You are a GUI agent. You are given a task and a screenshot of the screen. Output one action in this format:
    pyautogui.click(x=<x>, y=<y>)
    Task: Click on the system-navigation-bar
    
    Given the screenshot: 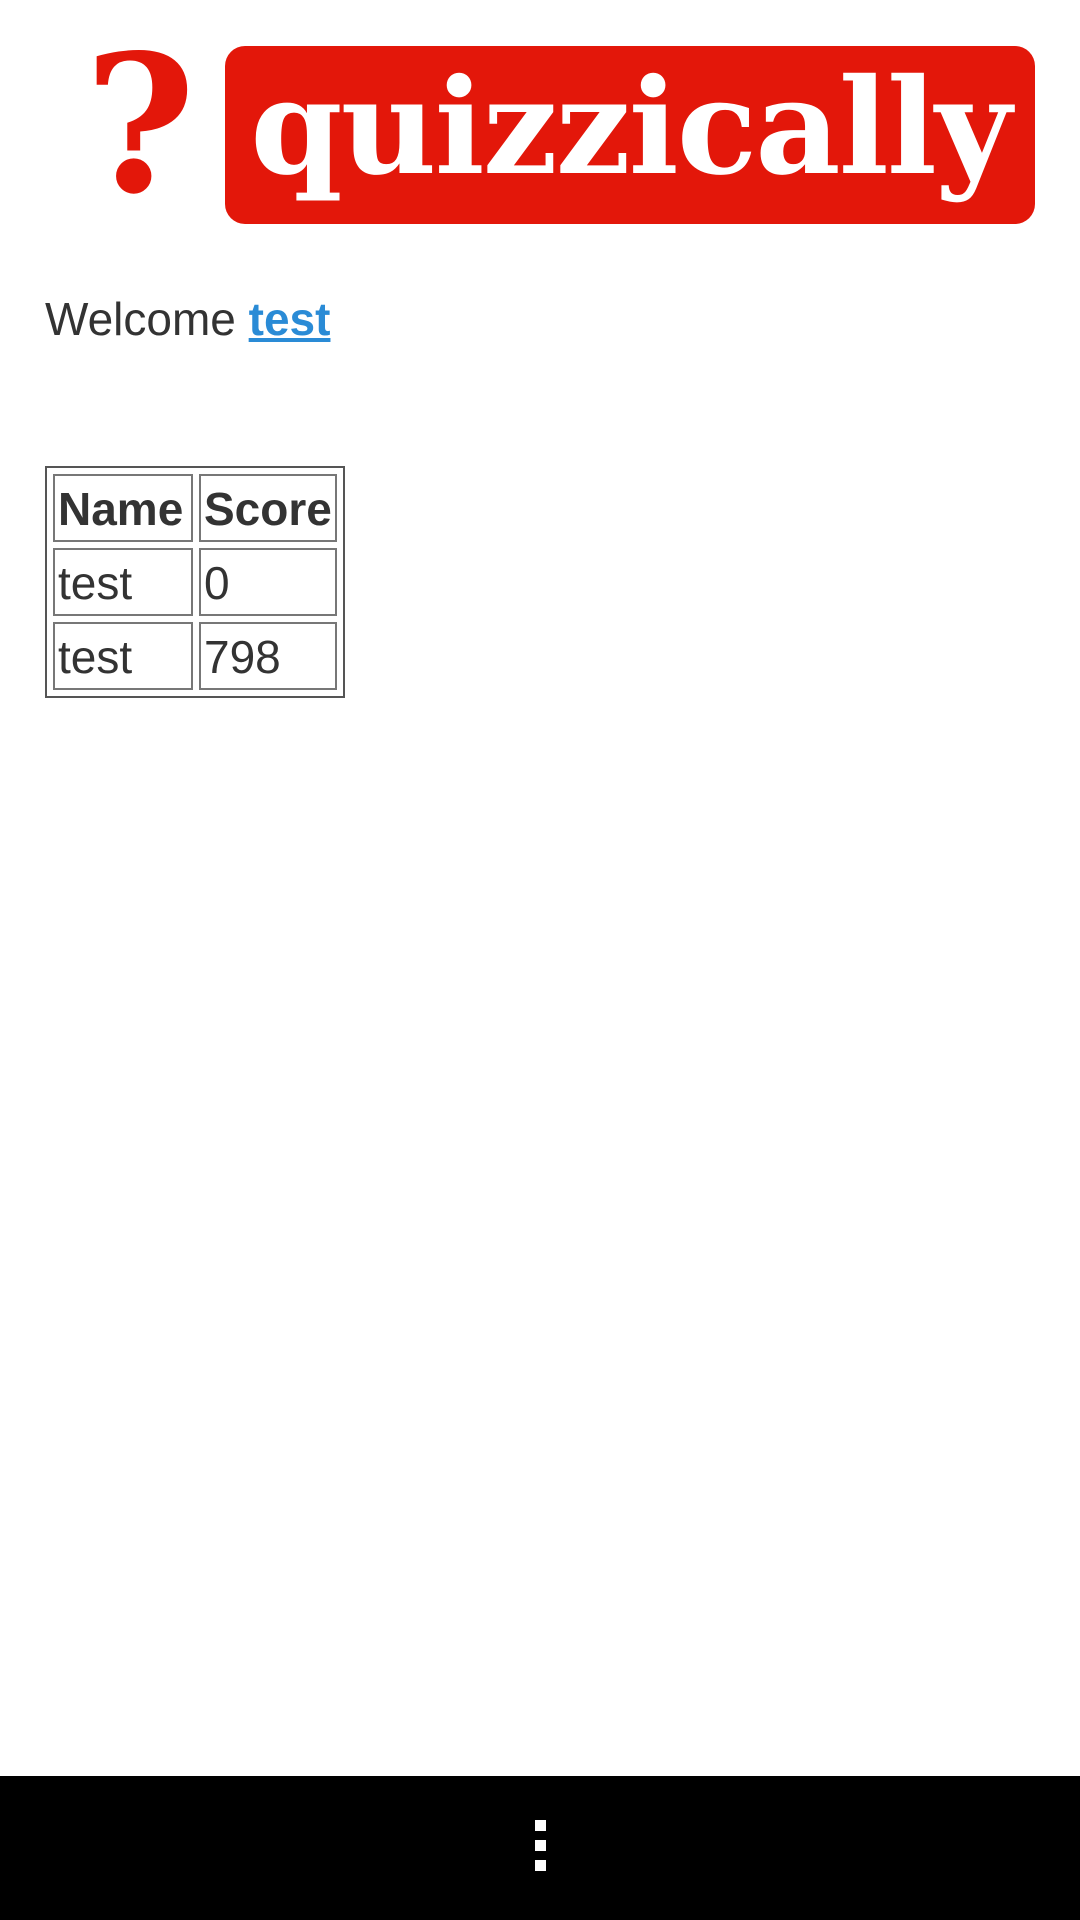 What is the action you would take?
    pyautogui.click(x=540, y=1848)
    